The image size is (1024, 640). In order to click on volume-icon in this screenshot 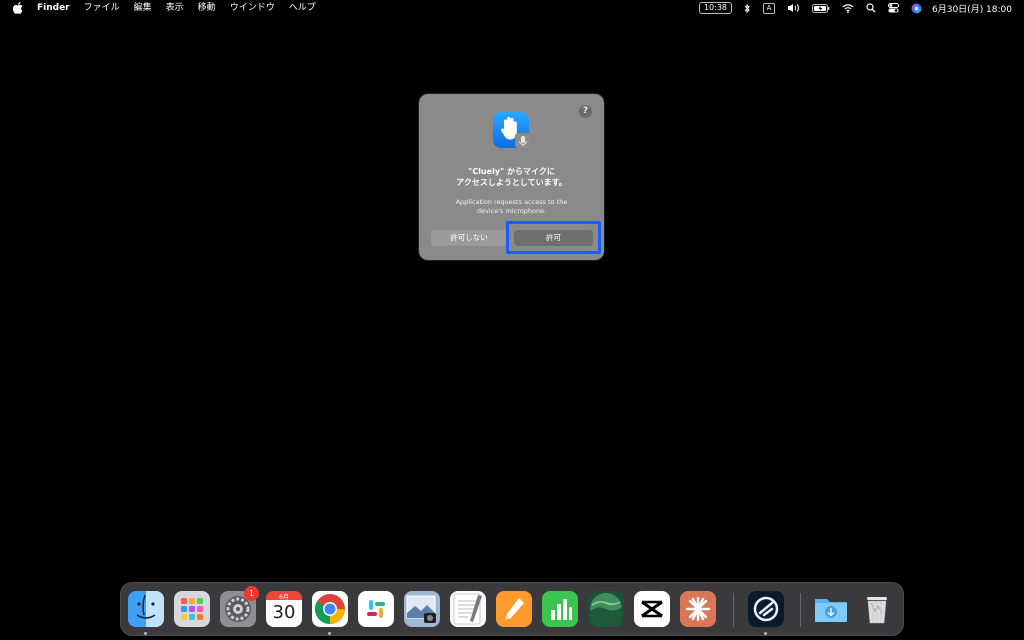, I will do `click(793, 8)`.